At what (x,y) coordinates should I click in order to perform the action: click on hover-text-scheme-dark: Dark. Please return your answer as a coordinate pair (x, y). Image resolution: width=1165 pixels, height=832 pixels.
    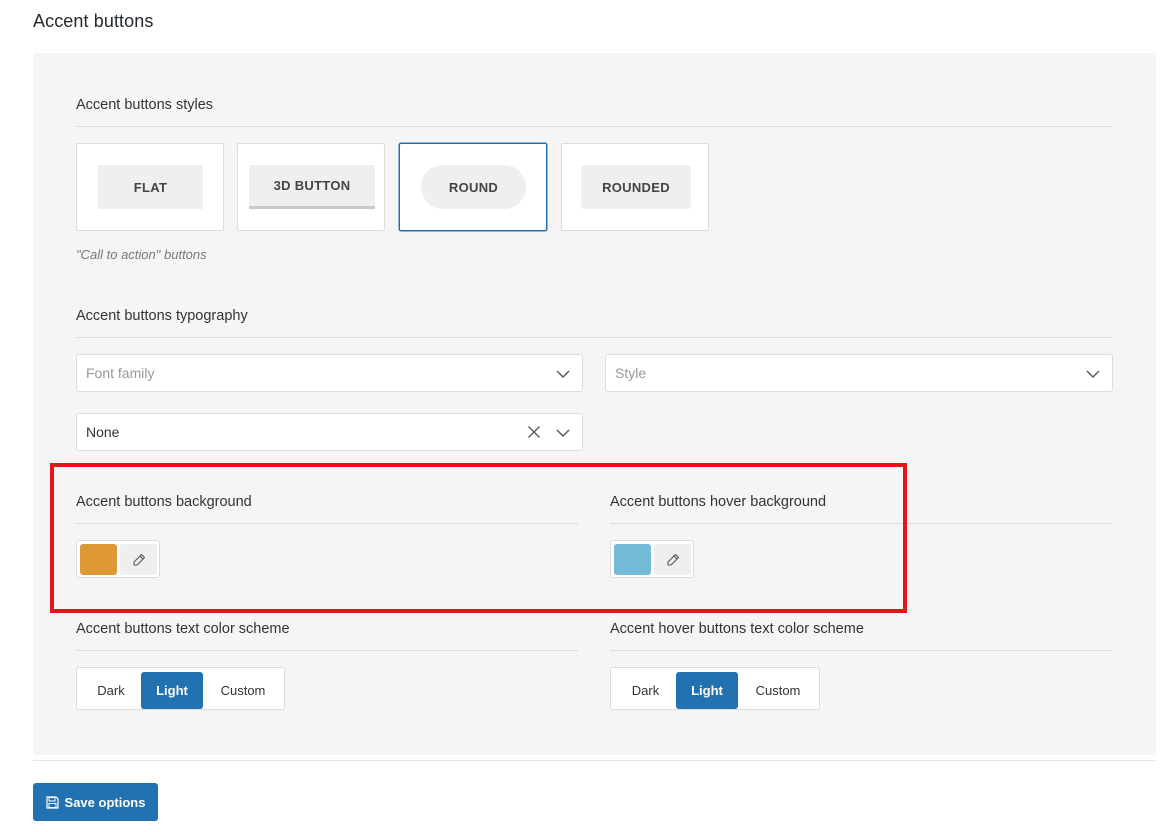
    Looking at the image, I should click on (645, 690).